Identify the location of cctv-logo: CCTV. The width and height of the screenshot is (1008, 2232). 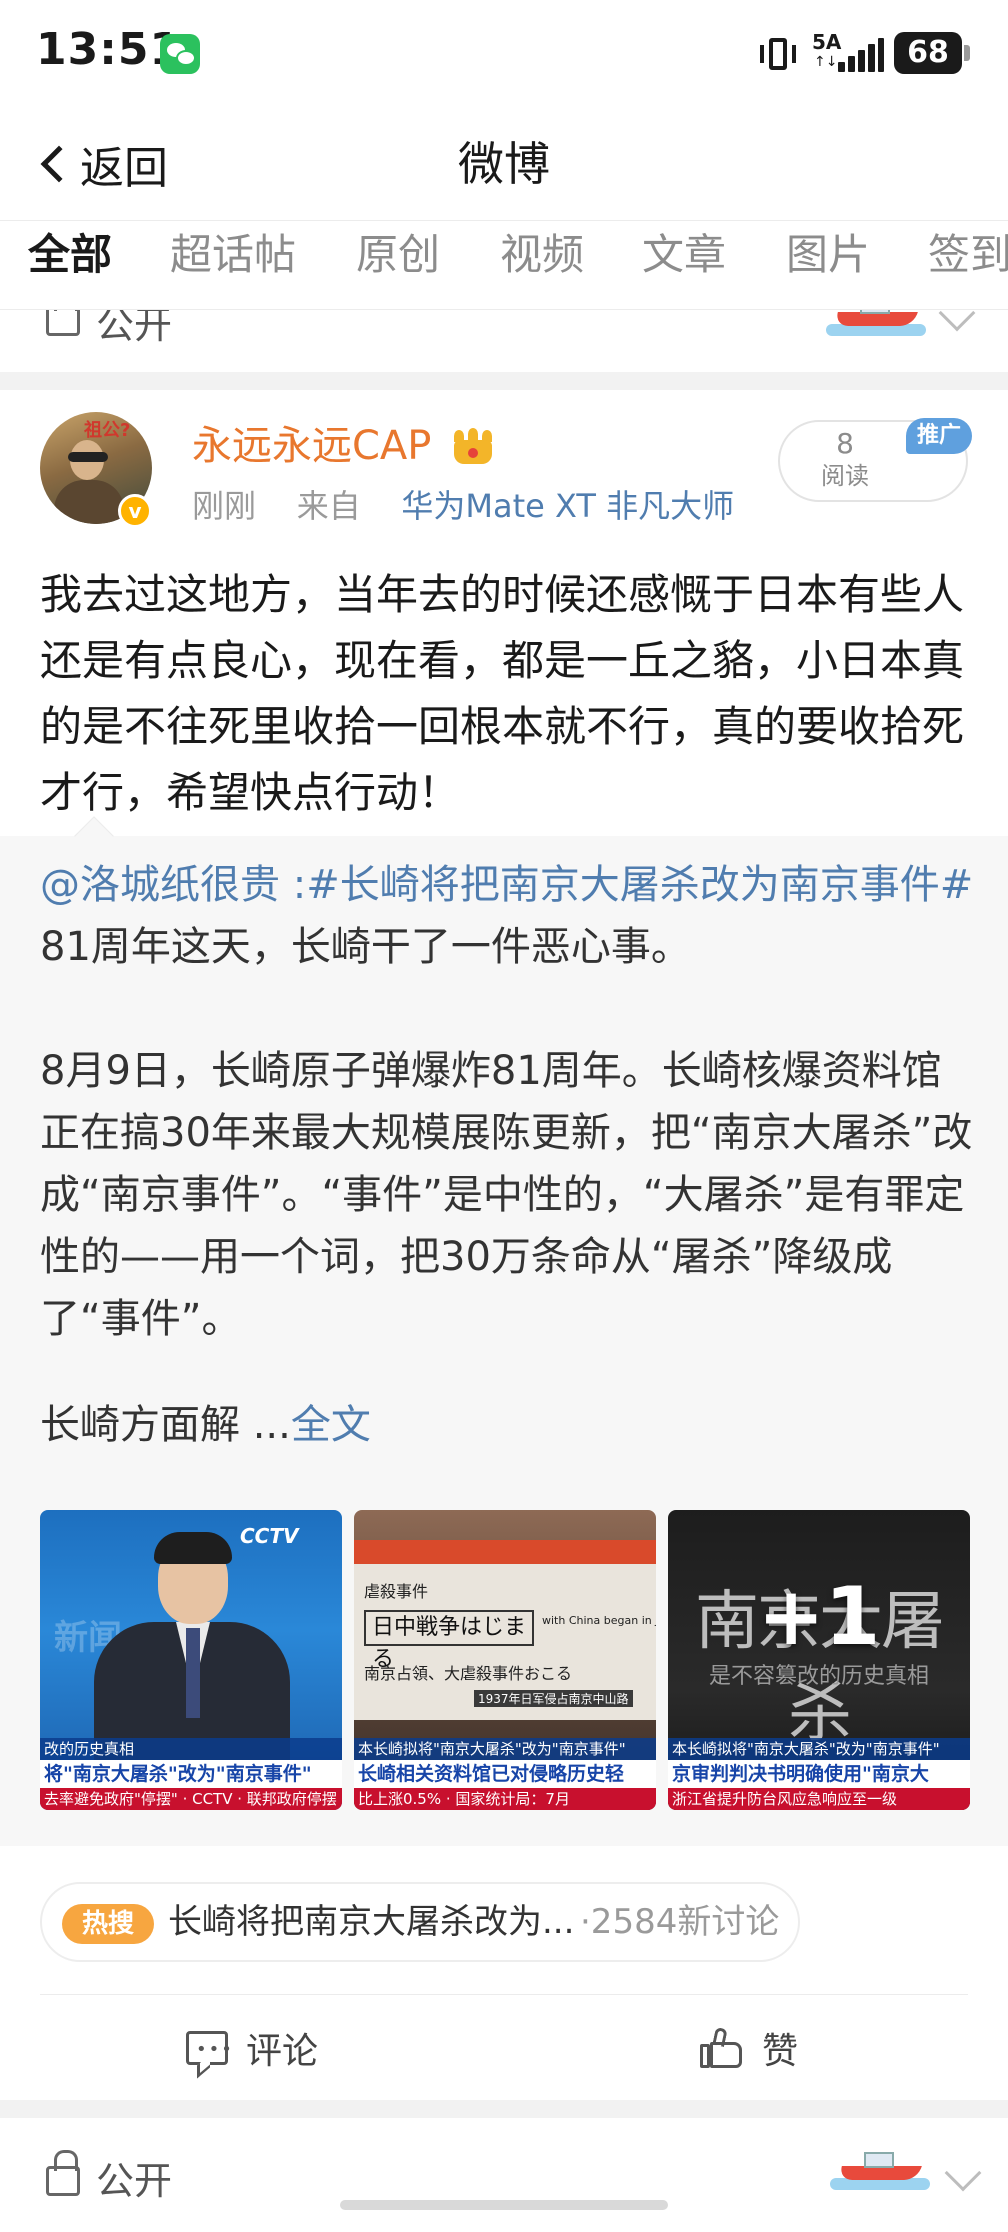
(269, 1536).